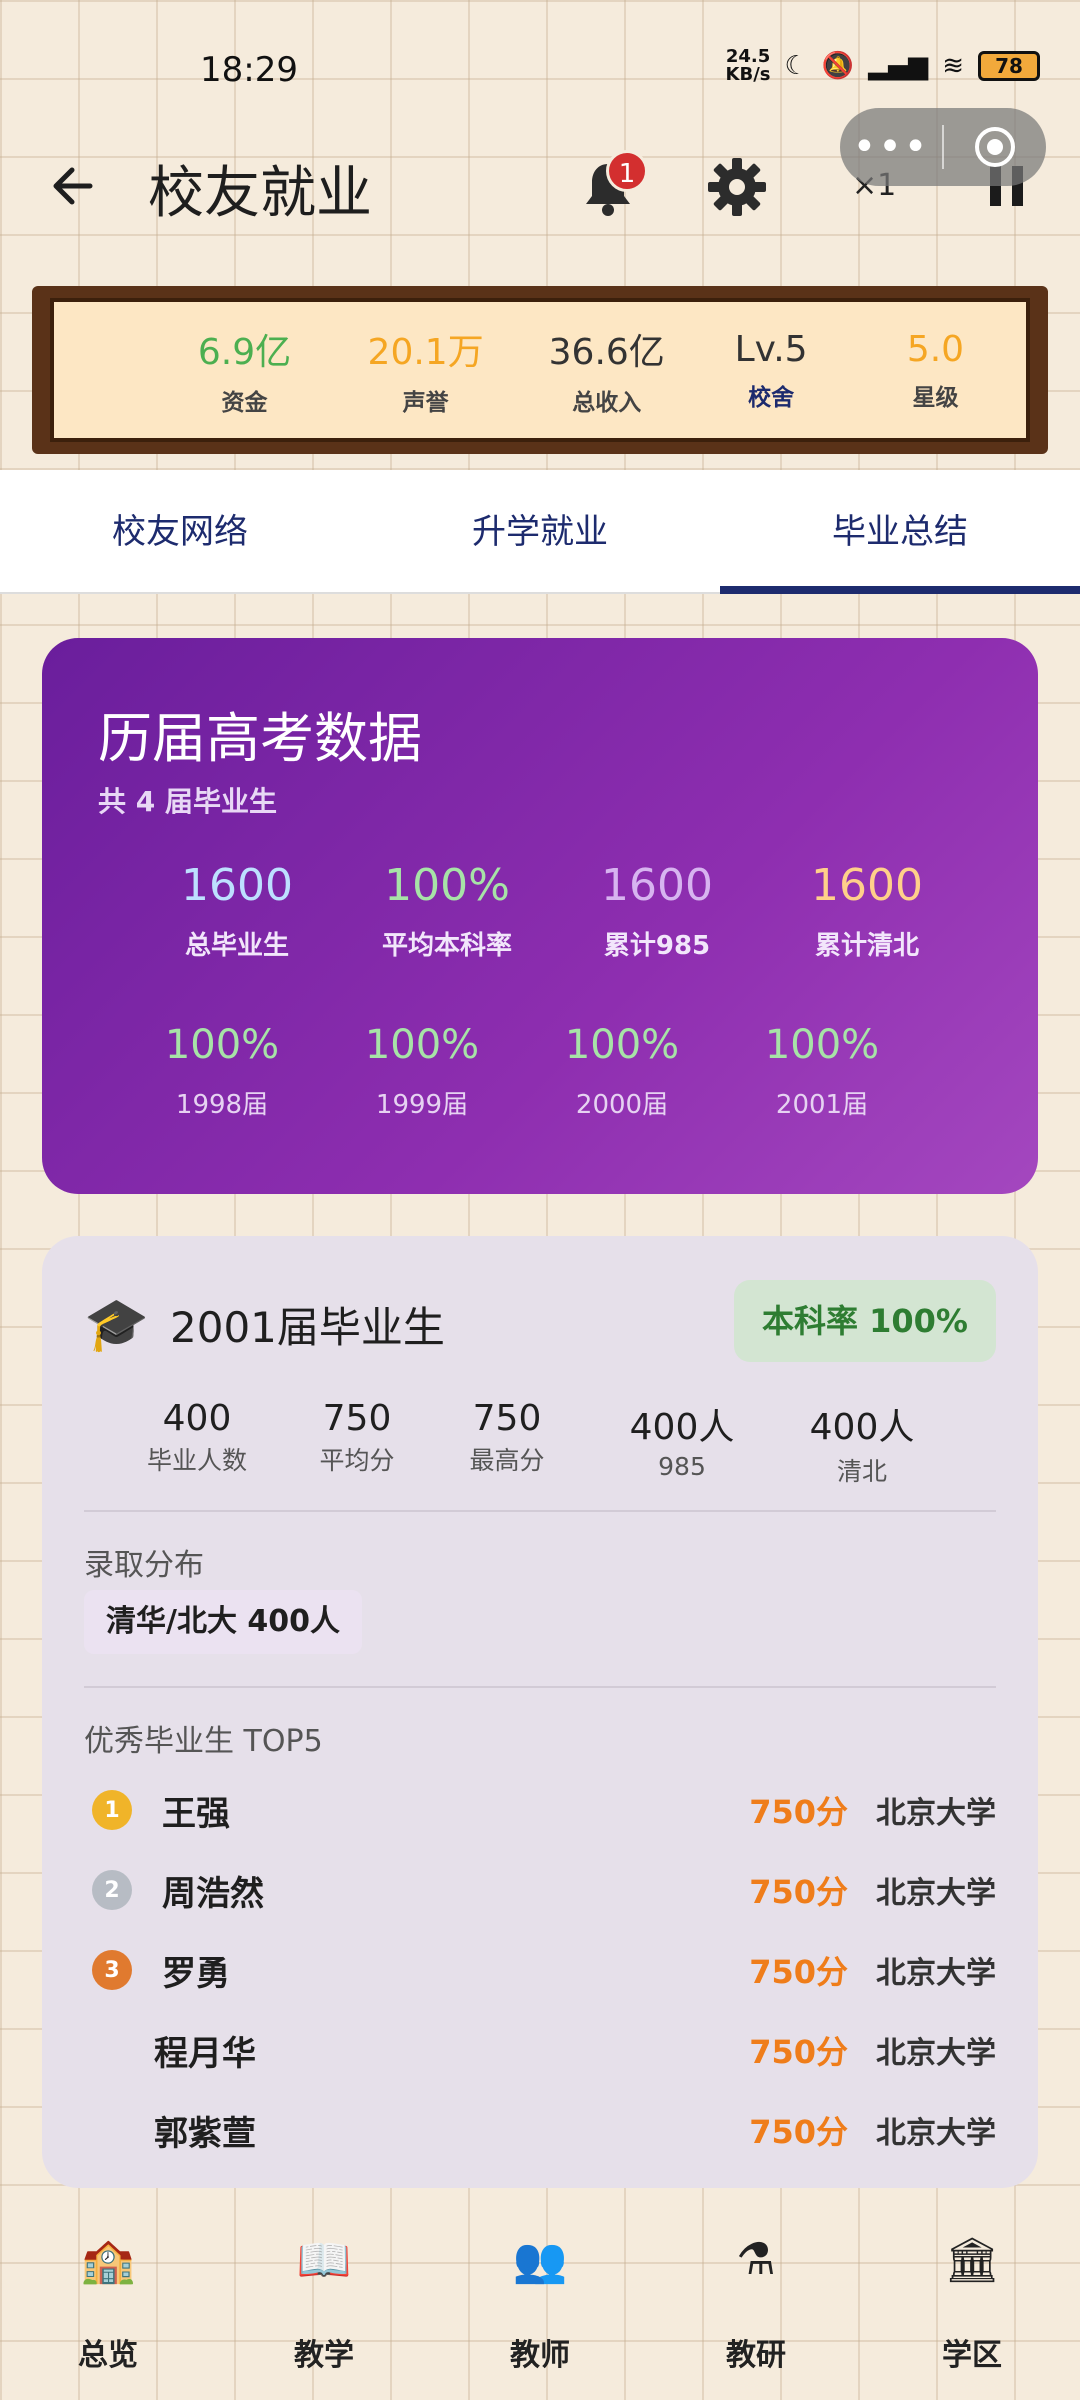 The image size is (1080, 2400). I want to click on stat-label: 总收入, so click(607, 403).